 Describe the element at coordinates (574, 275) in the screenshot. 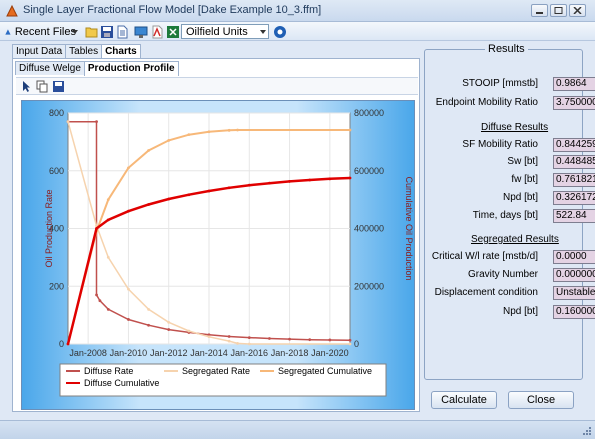

I see `gravity-number-value: 0.000000` at that location.